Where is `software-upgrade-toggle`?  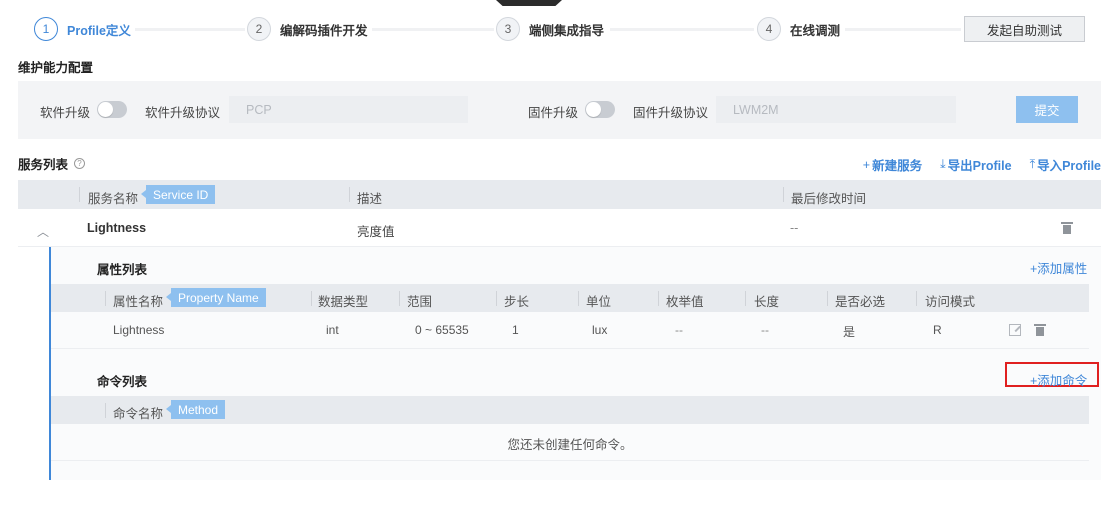
software-upgrade-toggle is located at coordinates (112, 109).